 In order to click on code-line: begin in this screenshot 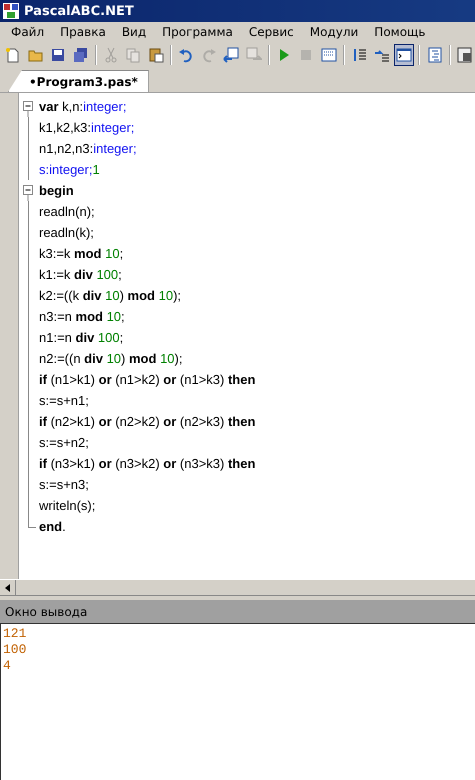, I will do `click(56, 190)`.